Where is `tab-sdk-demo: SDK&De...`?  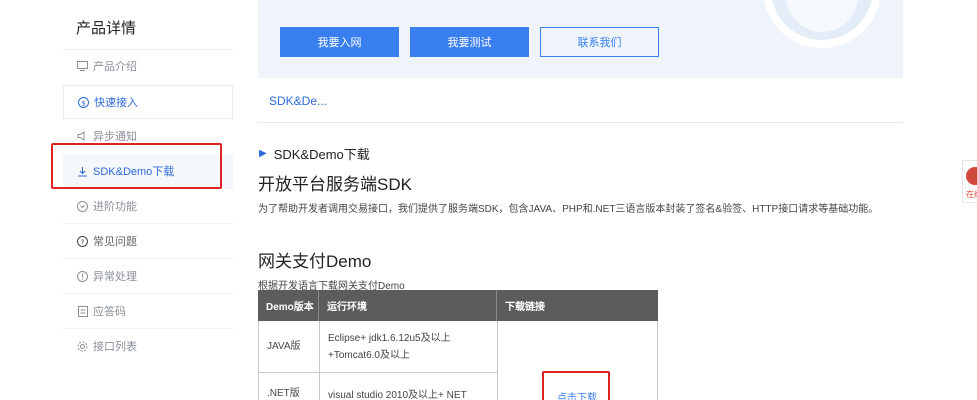
tab-sdk-demo: SDK&De... is located at coordinates (298, 101).